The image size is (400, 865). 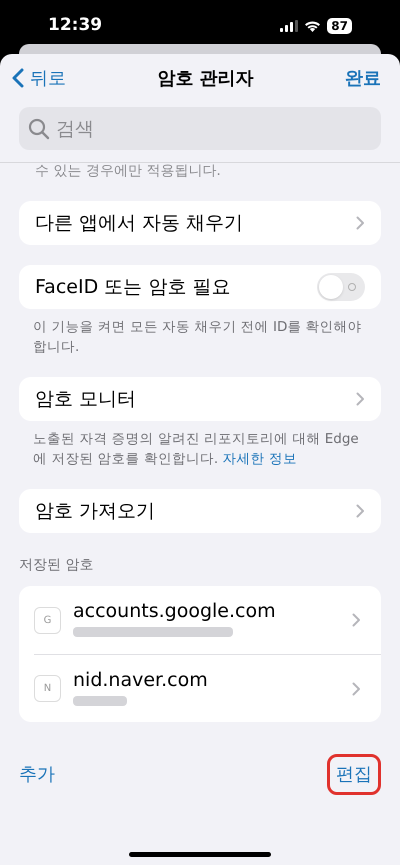 What do you see at coordinates (289, 26) in the screenshot?
I see `signal-icon` at bounding box center [289, 26].